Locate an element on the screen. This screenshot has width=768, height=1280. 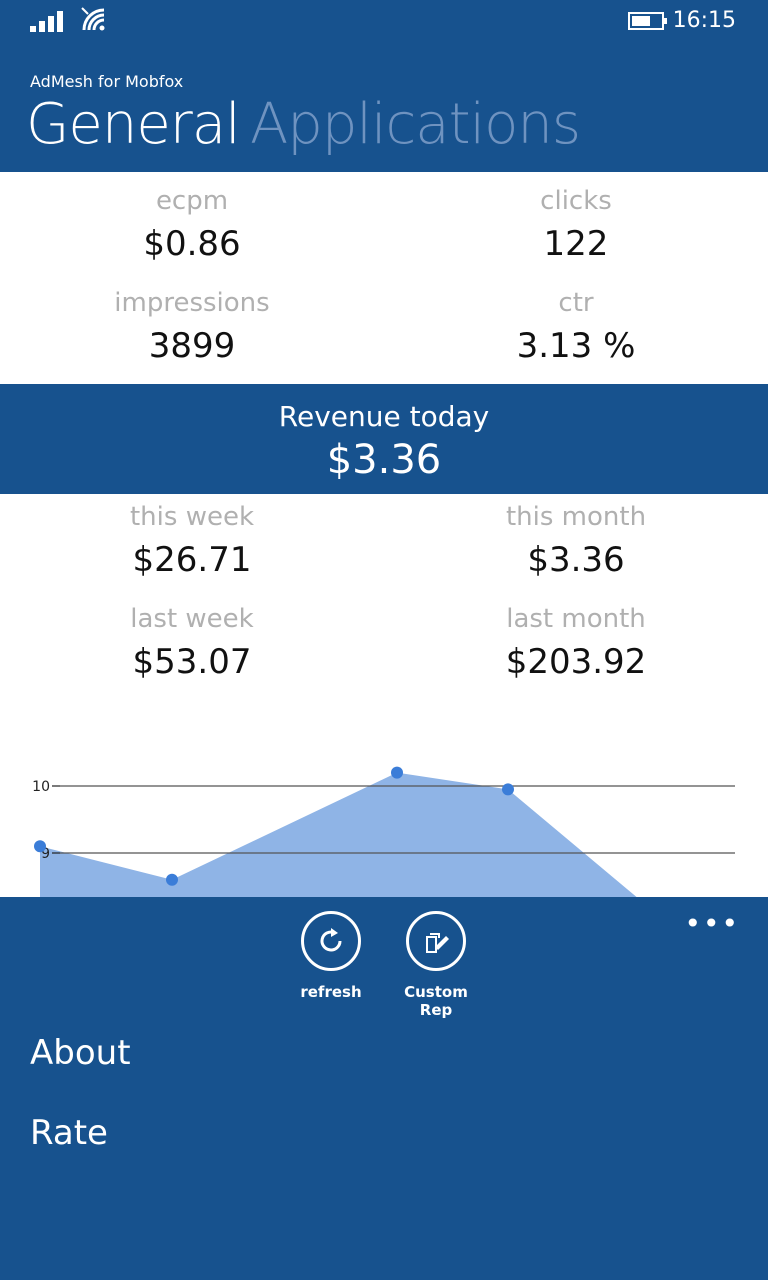
ecpm-label: ecpm is located at coordinates (192, 201).